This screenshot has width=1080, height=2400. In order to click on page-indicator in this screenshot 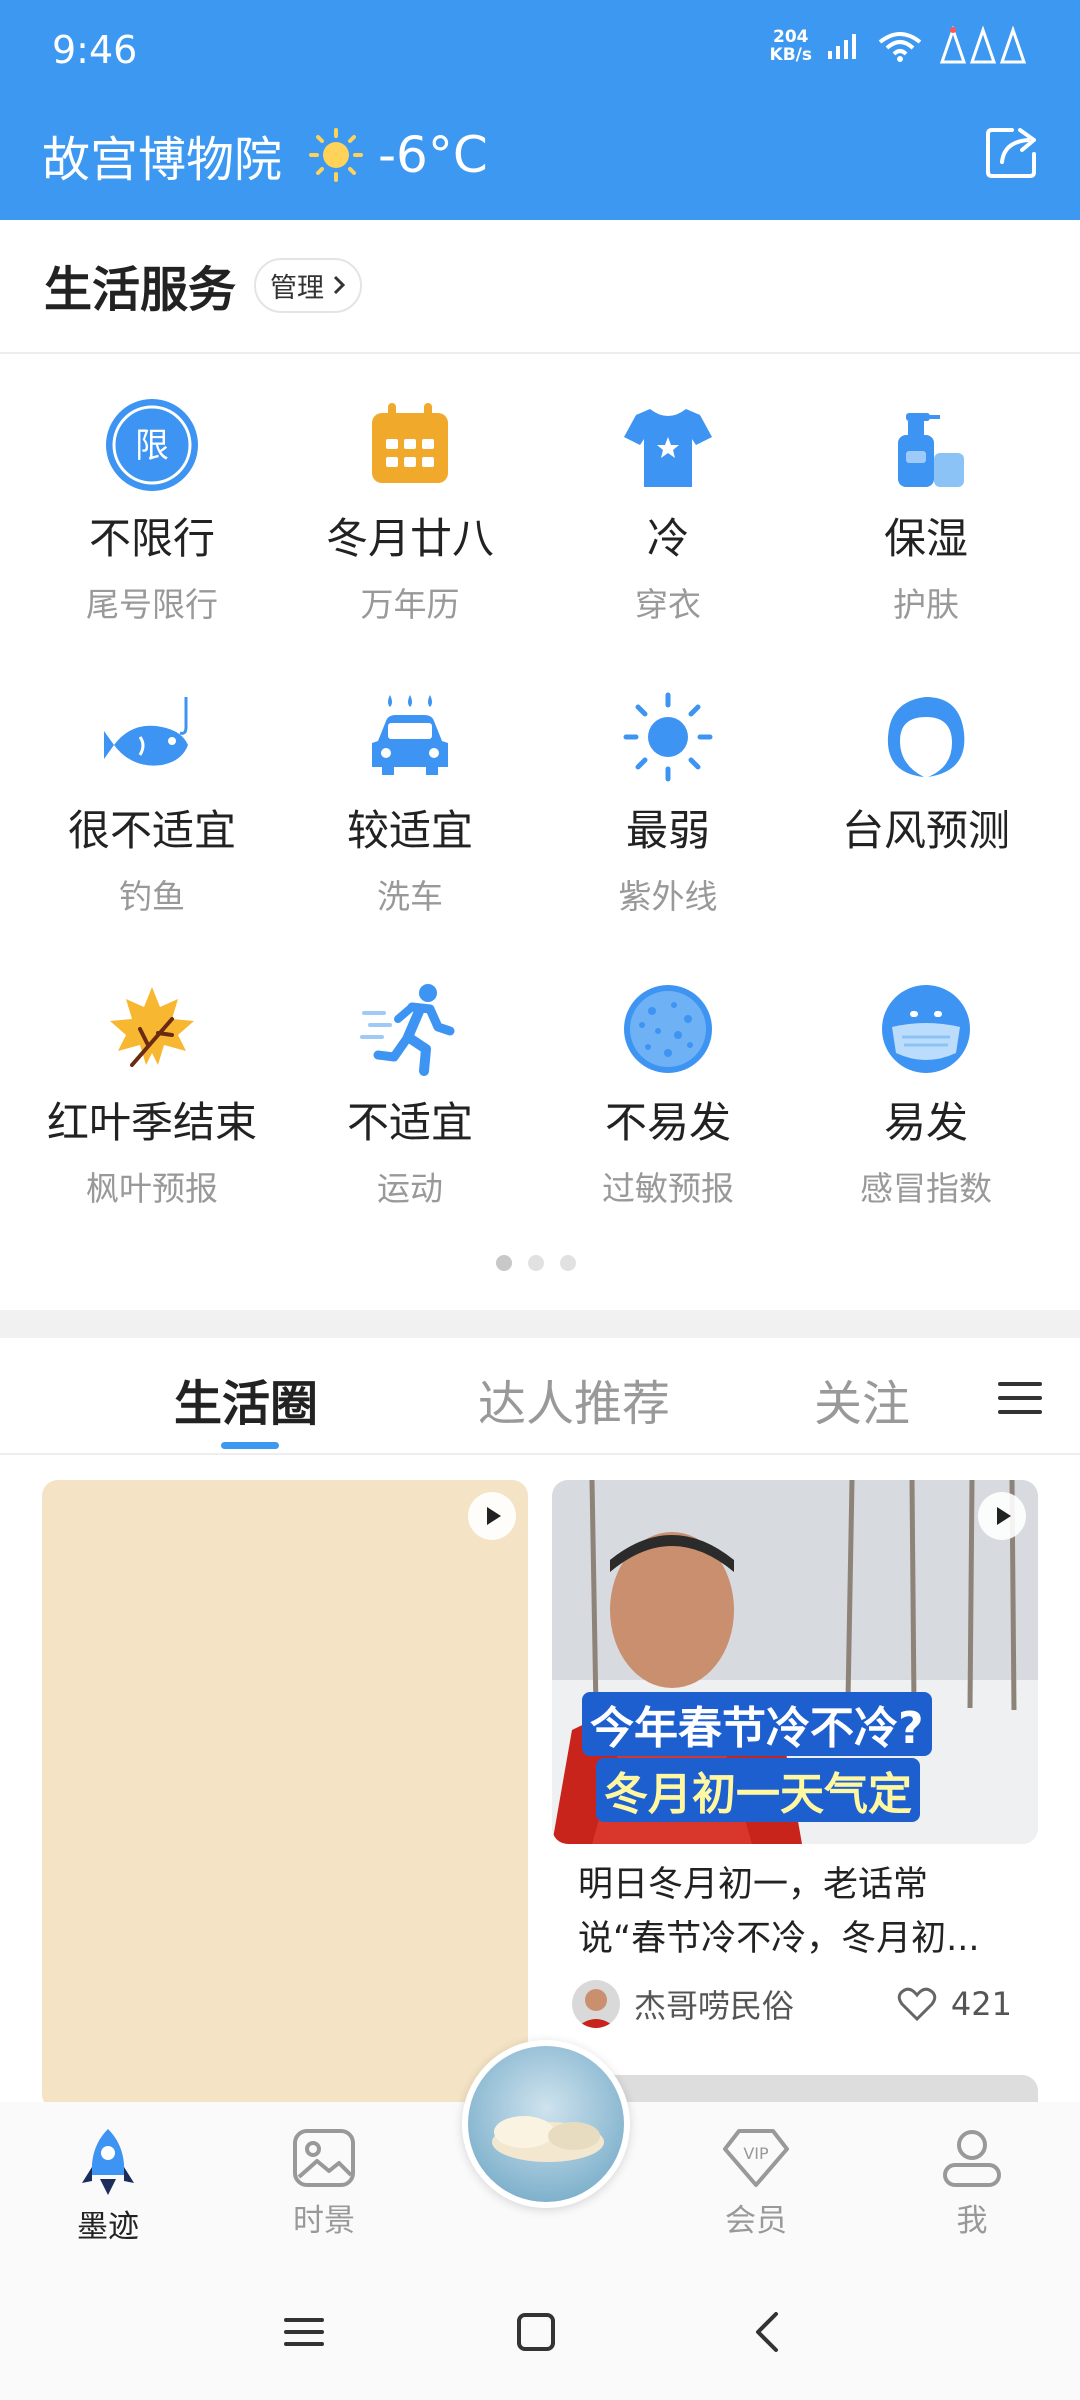, I will do `click(536, 1263)`.